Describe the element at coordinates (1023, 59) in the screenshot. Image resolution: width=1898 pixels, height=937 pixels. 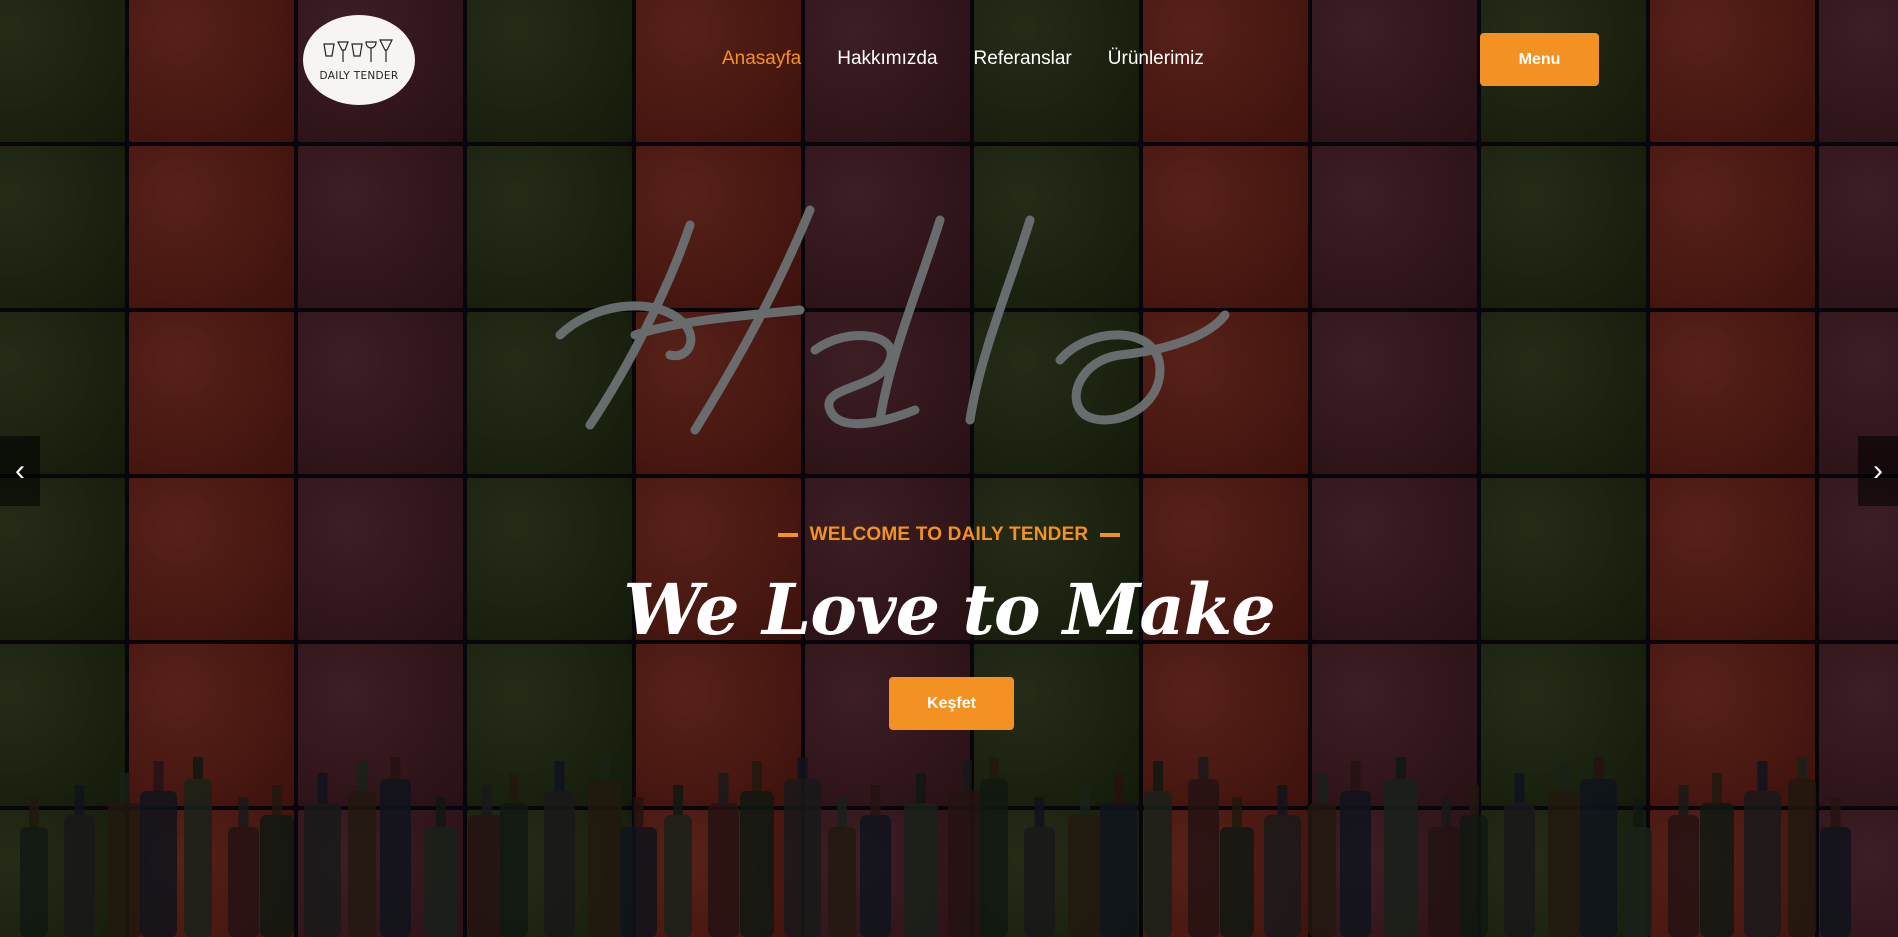
I see `nav-item-referanslar: Referanslar` at that location.